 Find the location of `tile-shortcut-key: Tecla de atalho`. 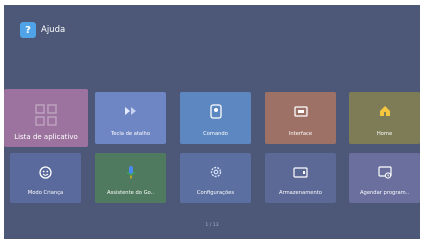

tile-shortcut-key: Tecla de atalho is located at coordinates (130, 118).